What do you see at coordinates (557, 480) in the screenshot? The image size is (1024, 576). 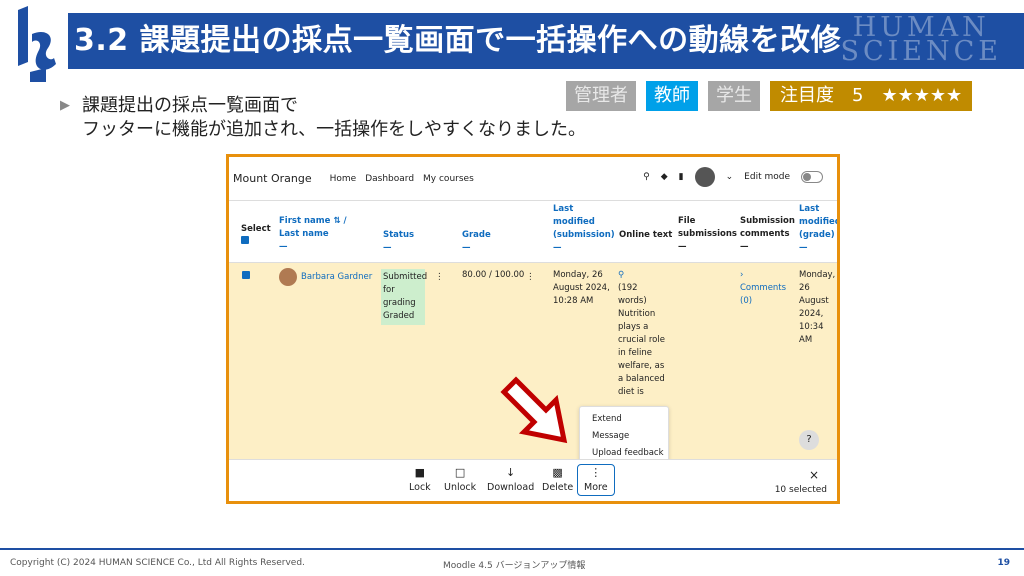 I see `delete-button: ▩ Delete` at bounding box center [557, 480].